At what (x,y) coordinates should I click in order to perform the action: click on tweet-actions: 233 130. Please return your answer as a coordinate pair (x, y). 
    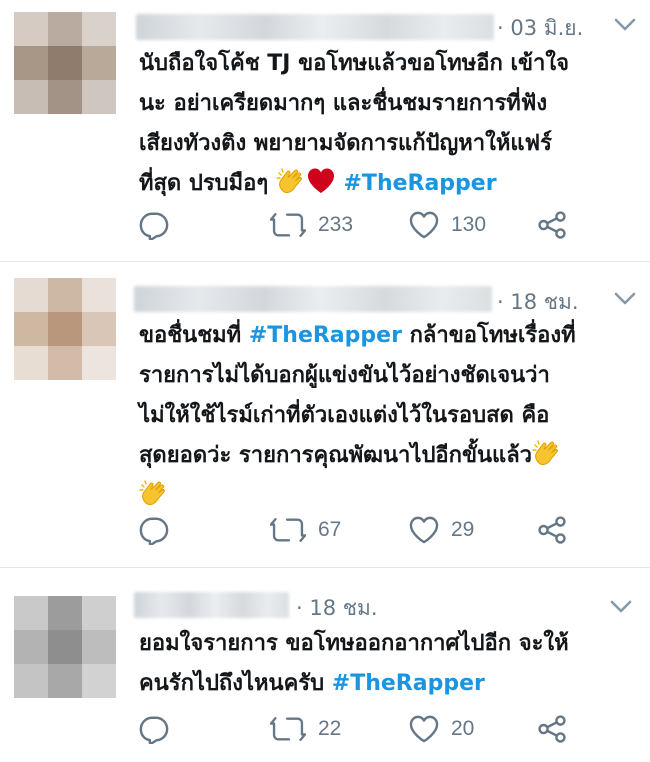
    Looking at the image, I should click on (379, 225).